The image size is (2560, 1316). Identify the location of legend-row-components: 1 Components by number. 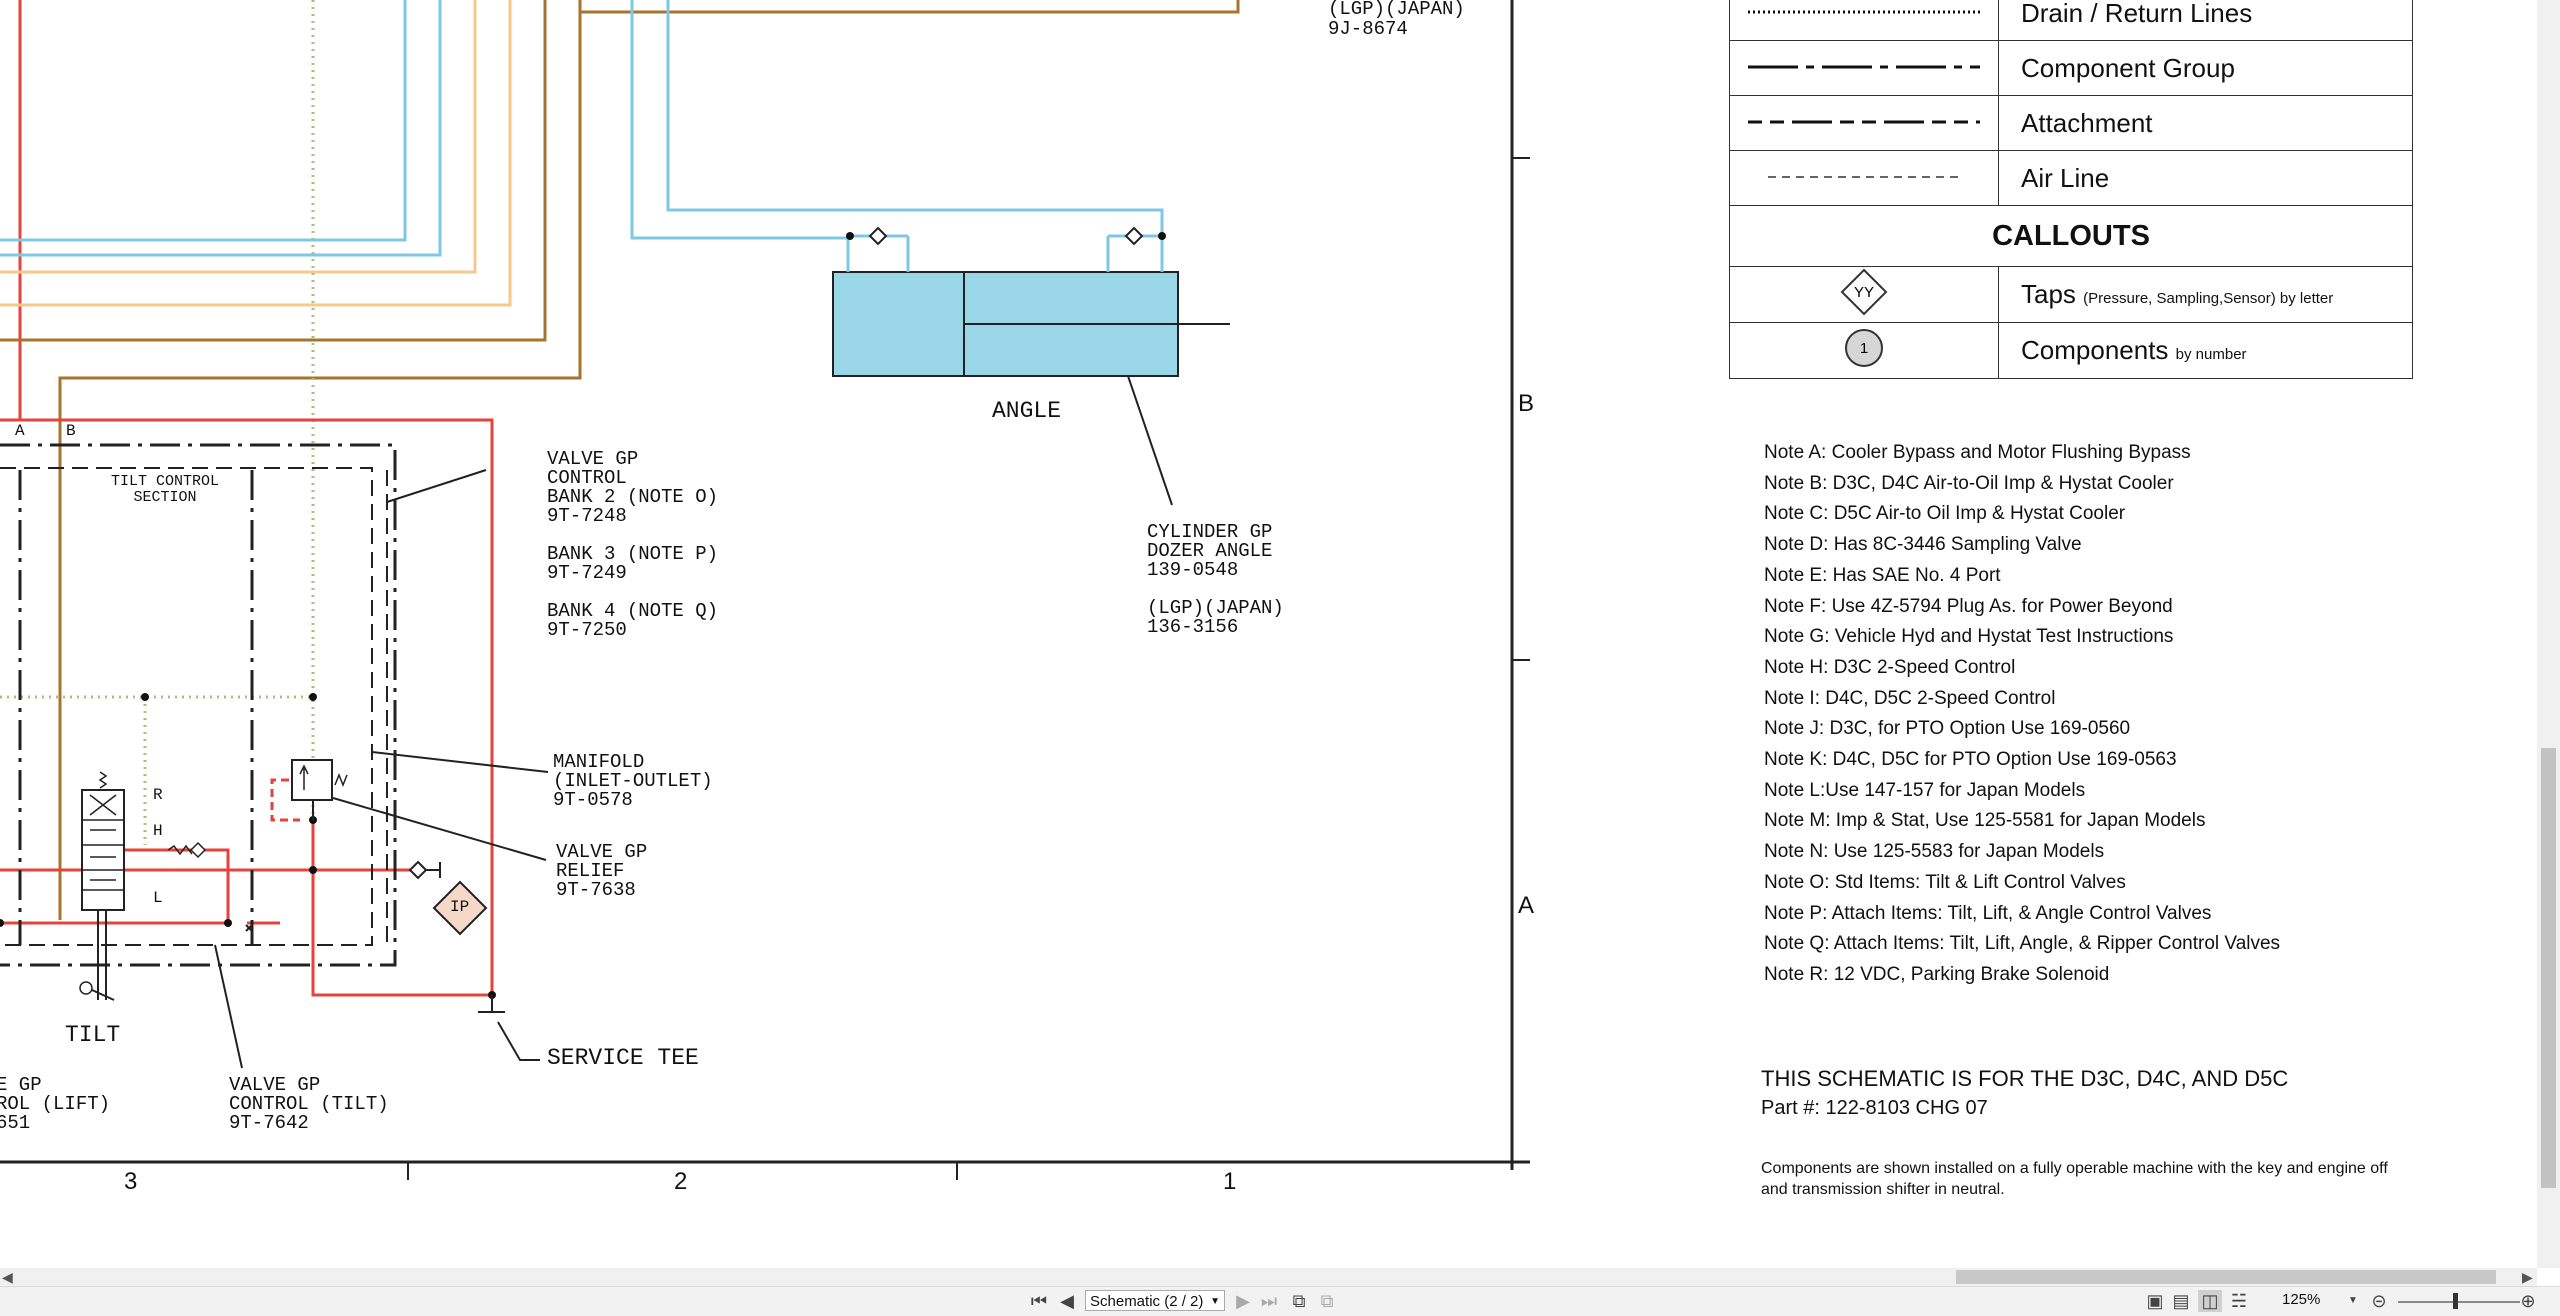
(2071, 350).